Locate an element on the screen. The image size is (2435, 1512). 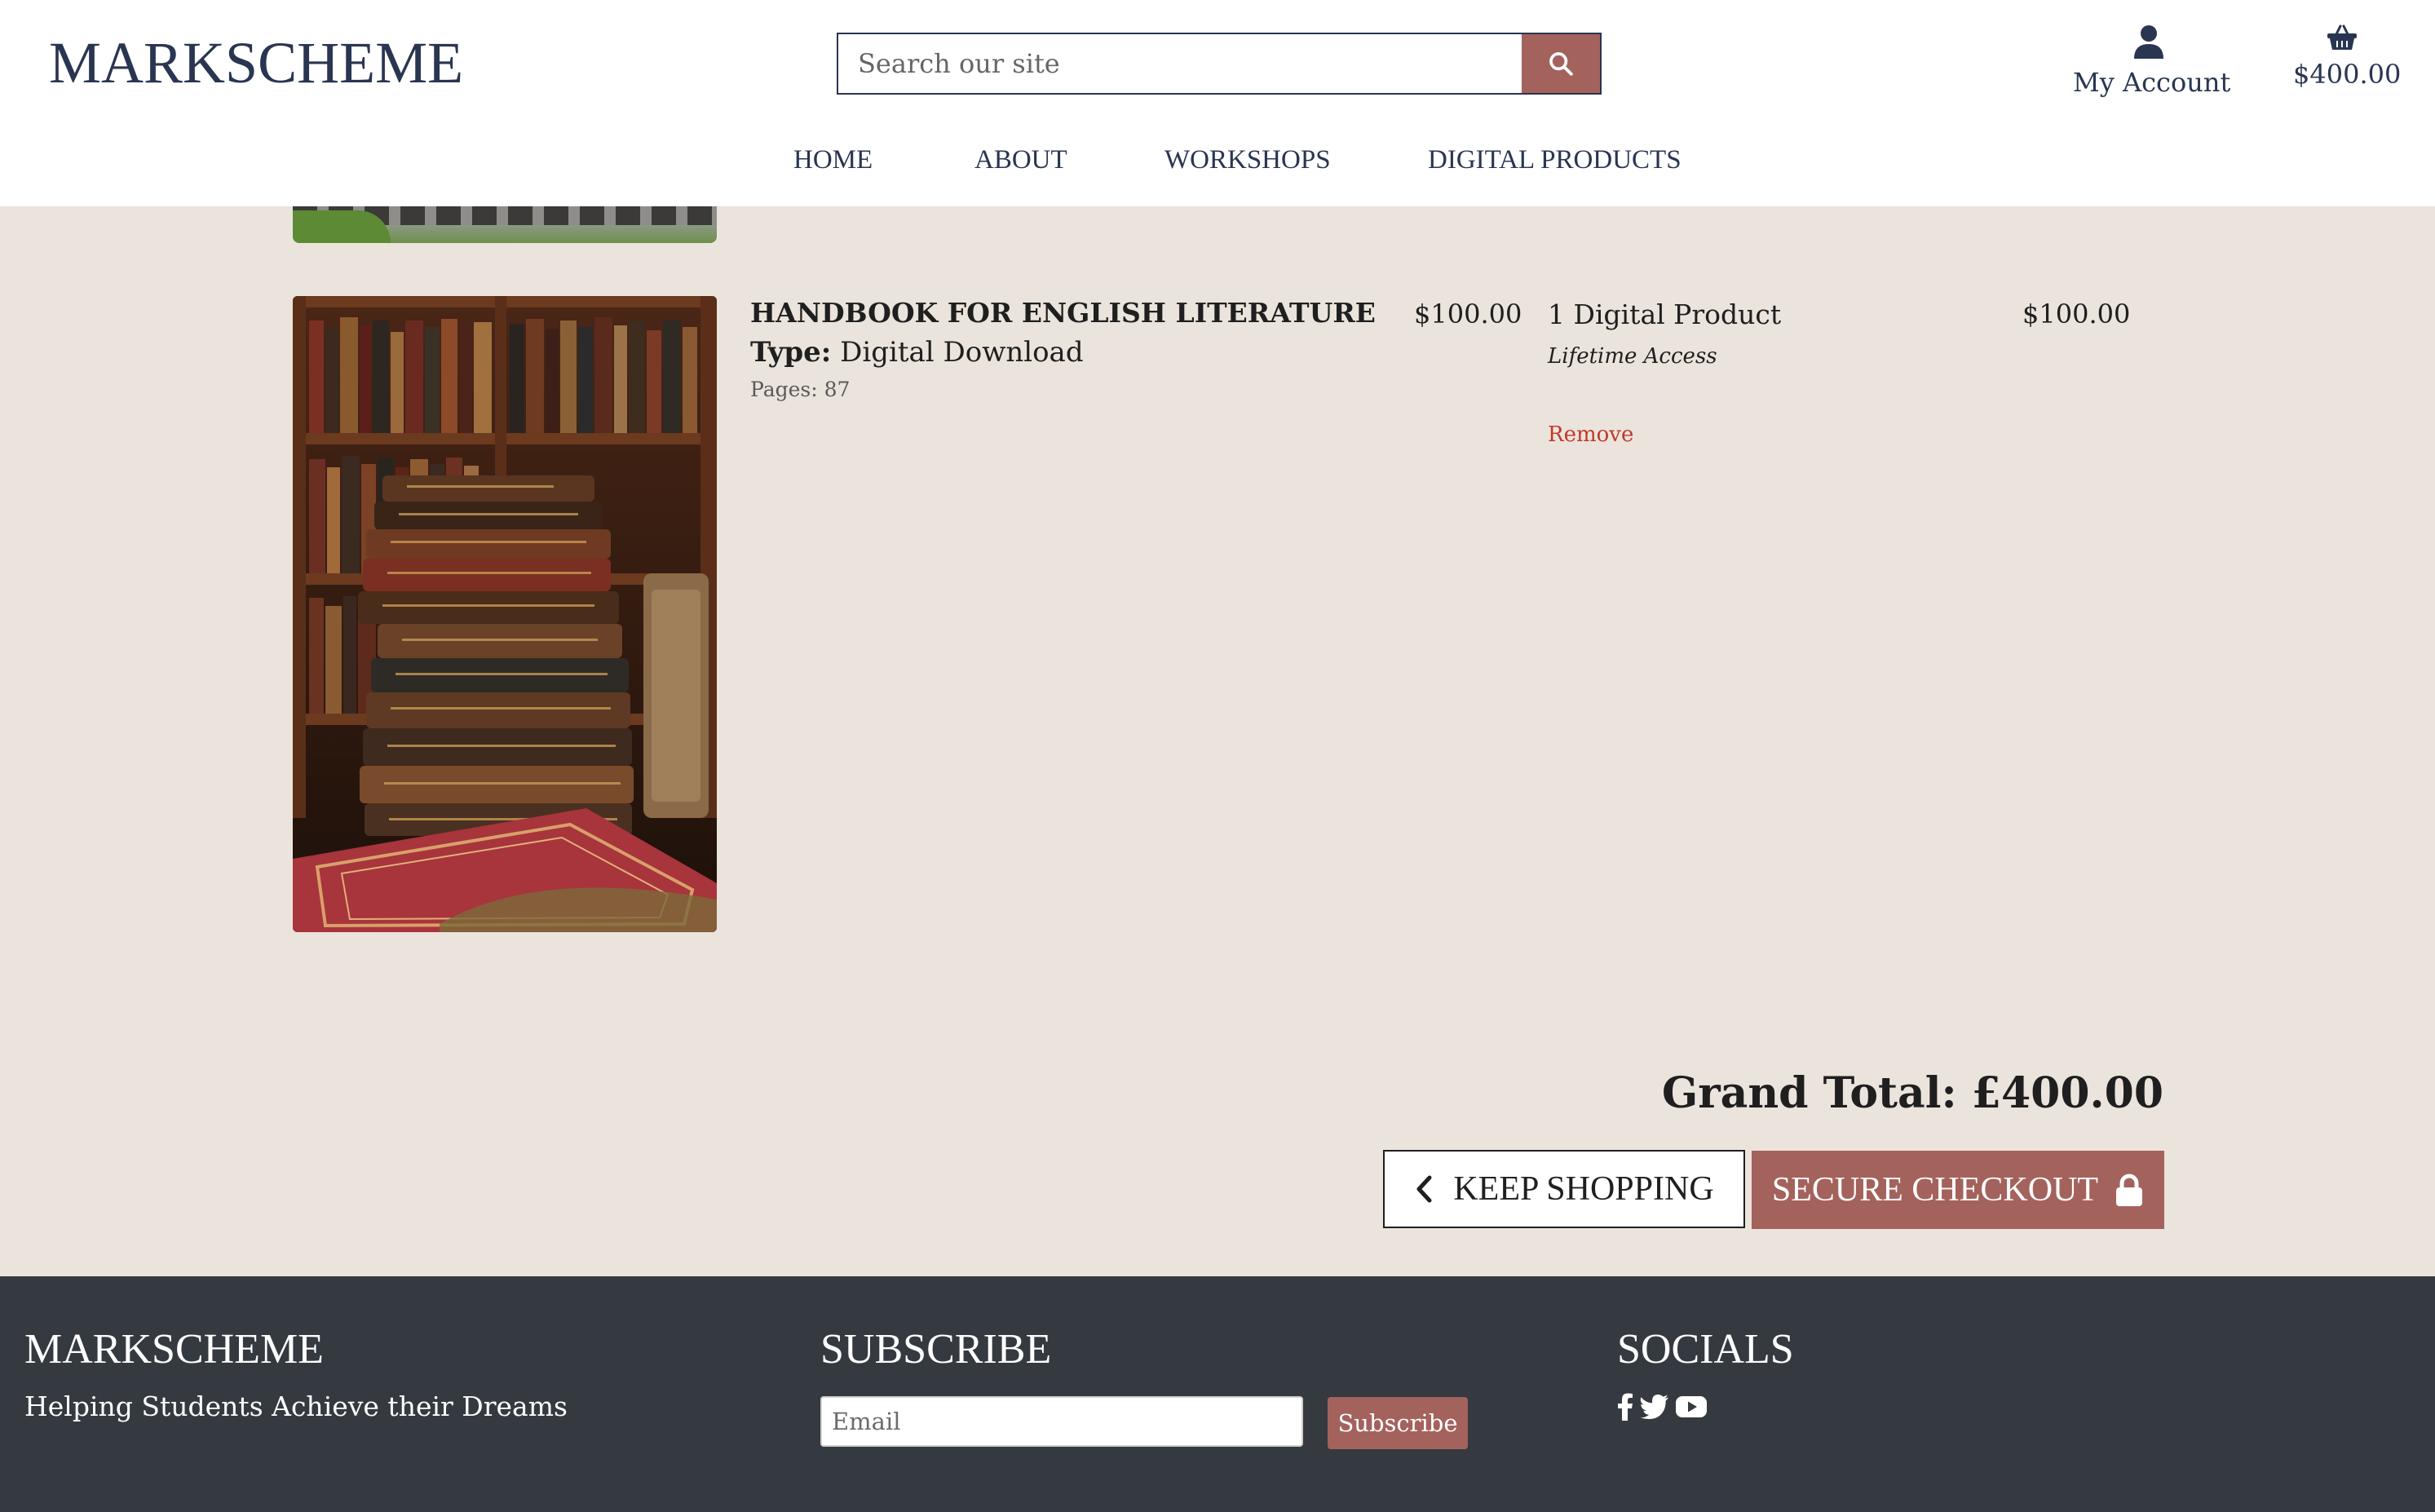
social-links is located at coordinates (1662, 1407).